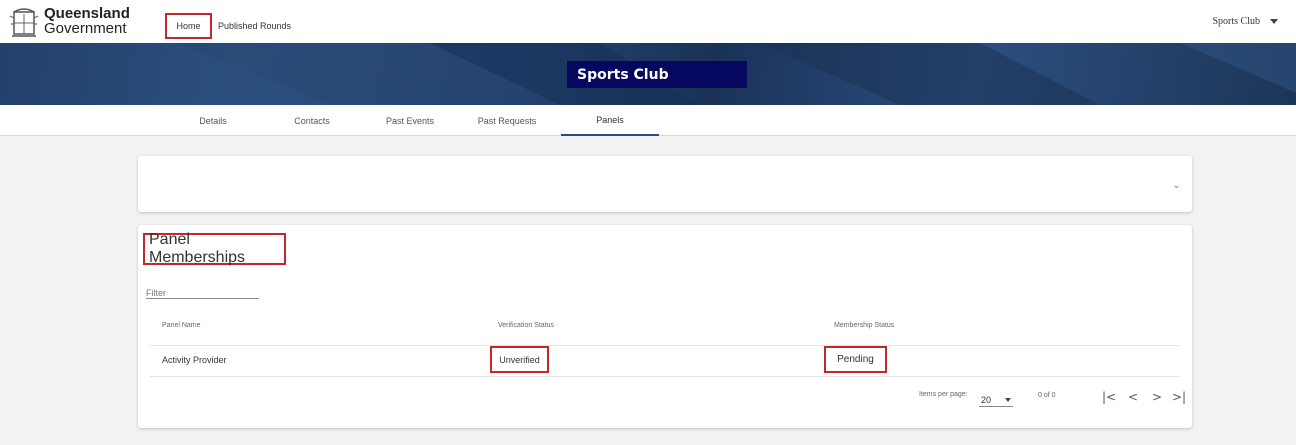 The height and width of the screenshot is (445, 1296). What do you see at coordinates (254, 26) in the screenshot?
I see `nav-published-rounds: Published Rounds` at bounding box center [254, 26].